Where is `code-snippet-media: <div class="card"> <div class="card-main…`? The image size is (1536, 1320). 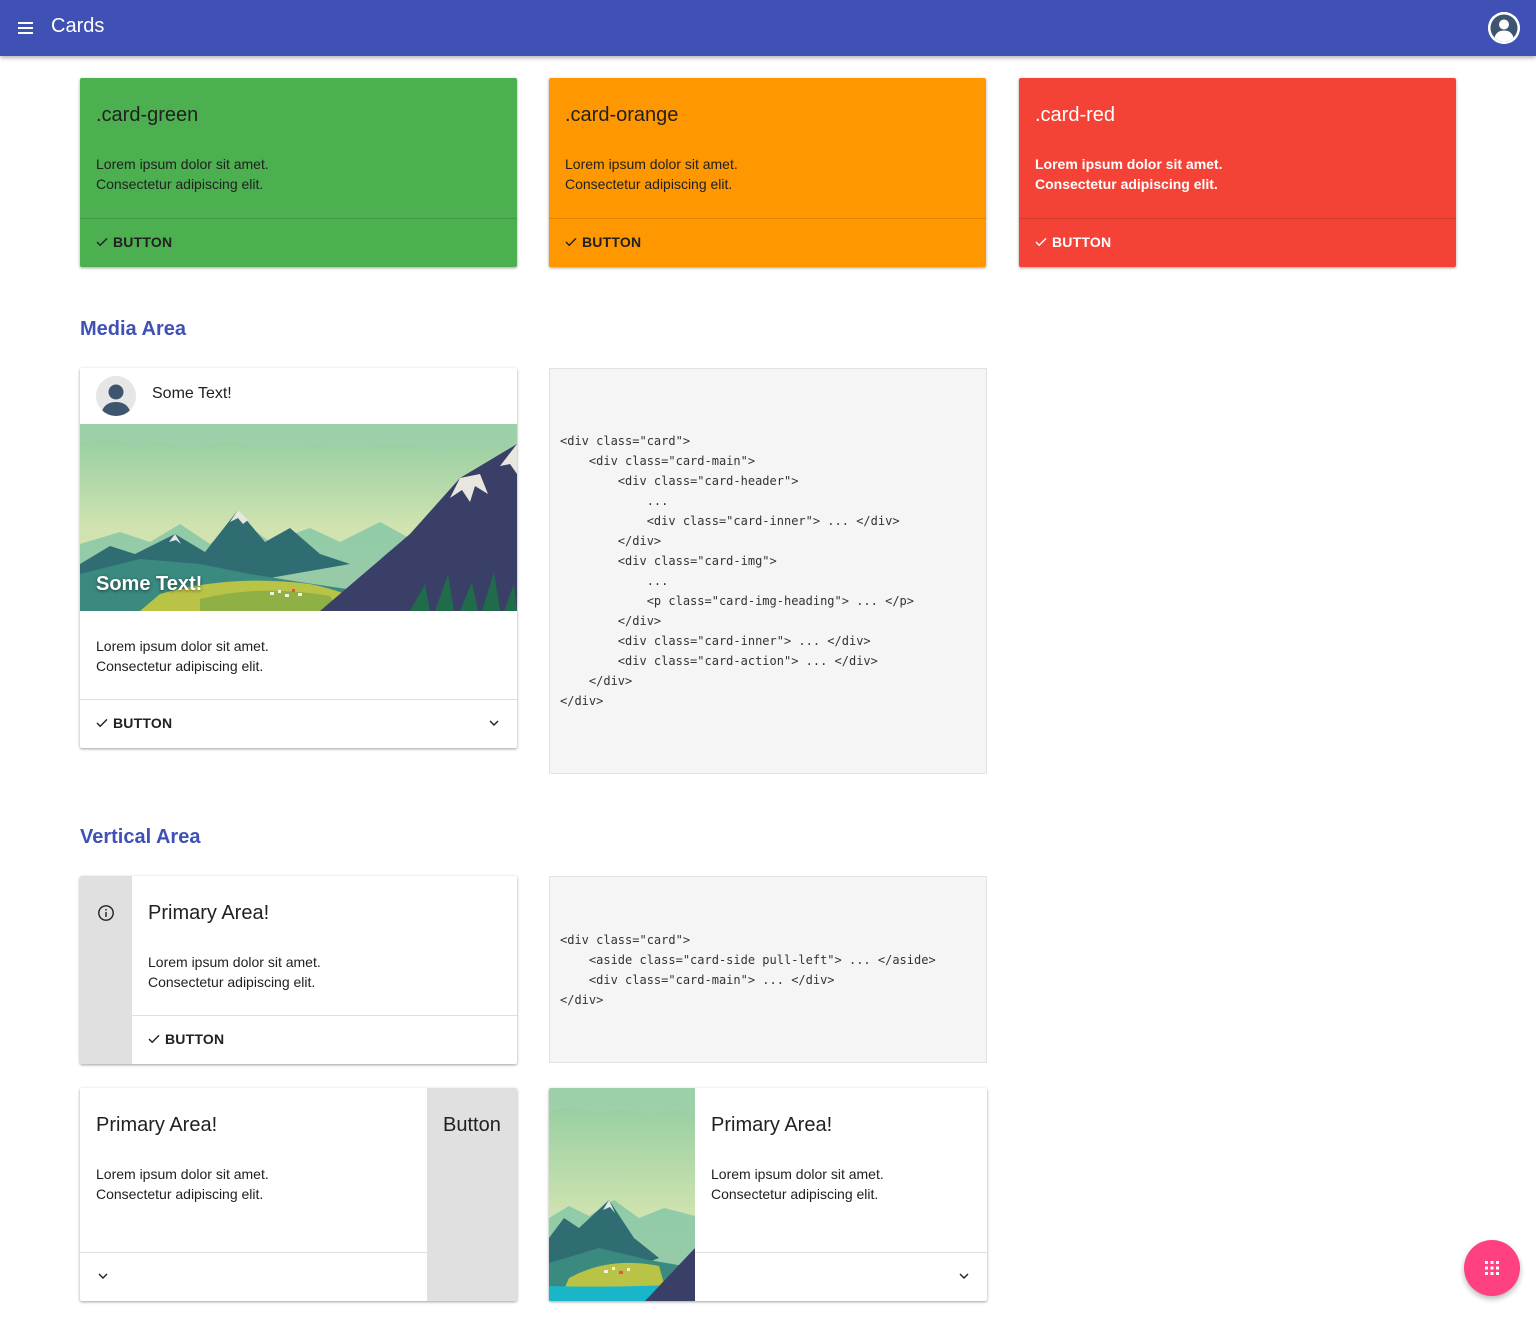 code-snippet-media: <div class="card"> <div class="card-main… is located at coordinates (768, 571).